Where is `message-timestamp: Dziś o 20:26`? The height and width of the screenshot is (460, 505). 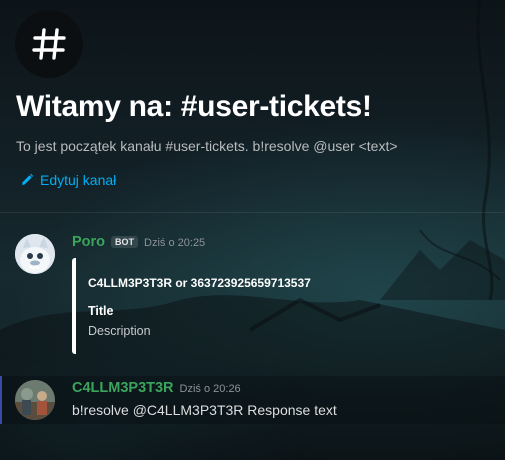
message-timestamp: Dziś o 20:26 is located at coordinates (210, 389).